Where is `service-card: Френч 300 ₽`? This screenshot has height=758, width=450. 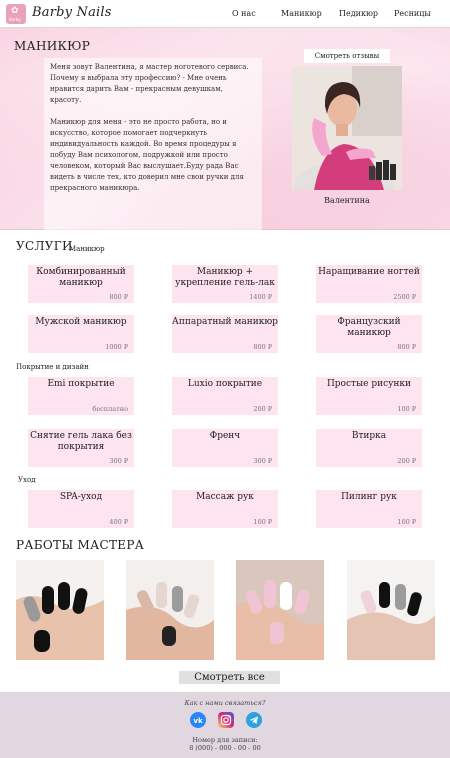
service-card: Френч 300 ₽ is located at coordinates (225, 448).